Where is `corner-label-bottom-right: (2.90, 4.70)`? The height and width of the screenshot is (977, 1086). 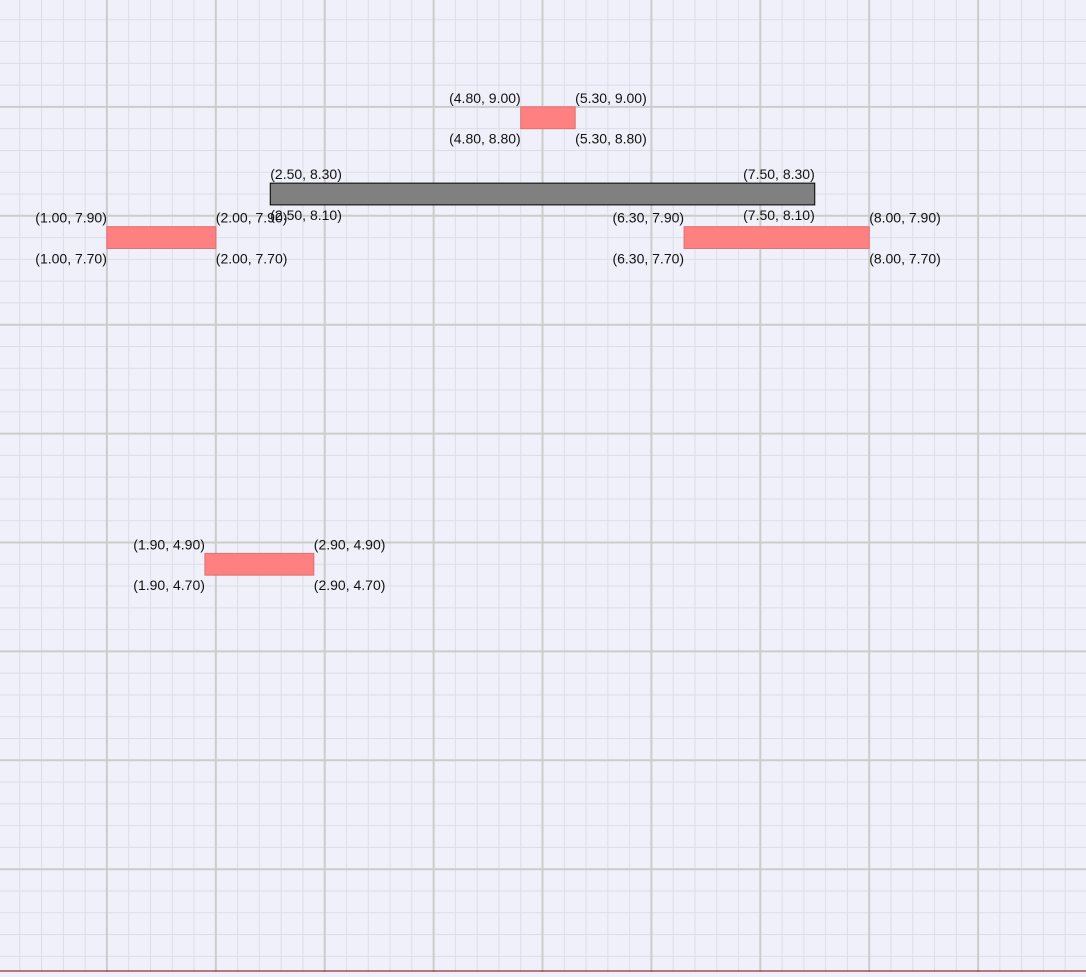 corner-label-bottom-right: (2.90, 4.70) is located at coordinates (350, 585).